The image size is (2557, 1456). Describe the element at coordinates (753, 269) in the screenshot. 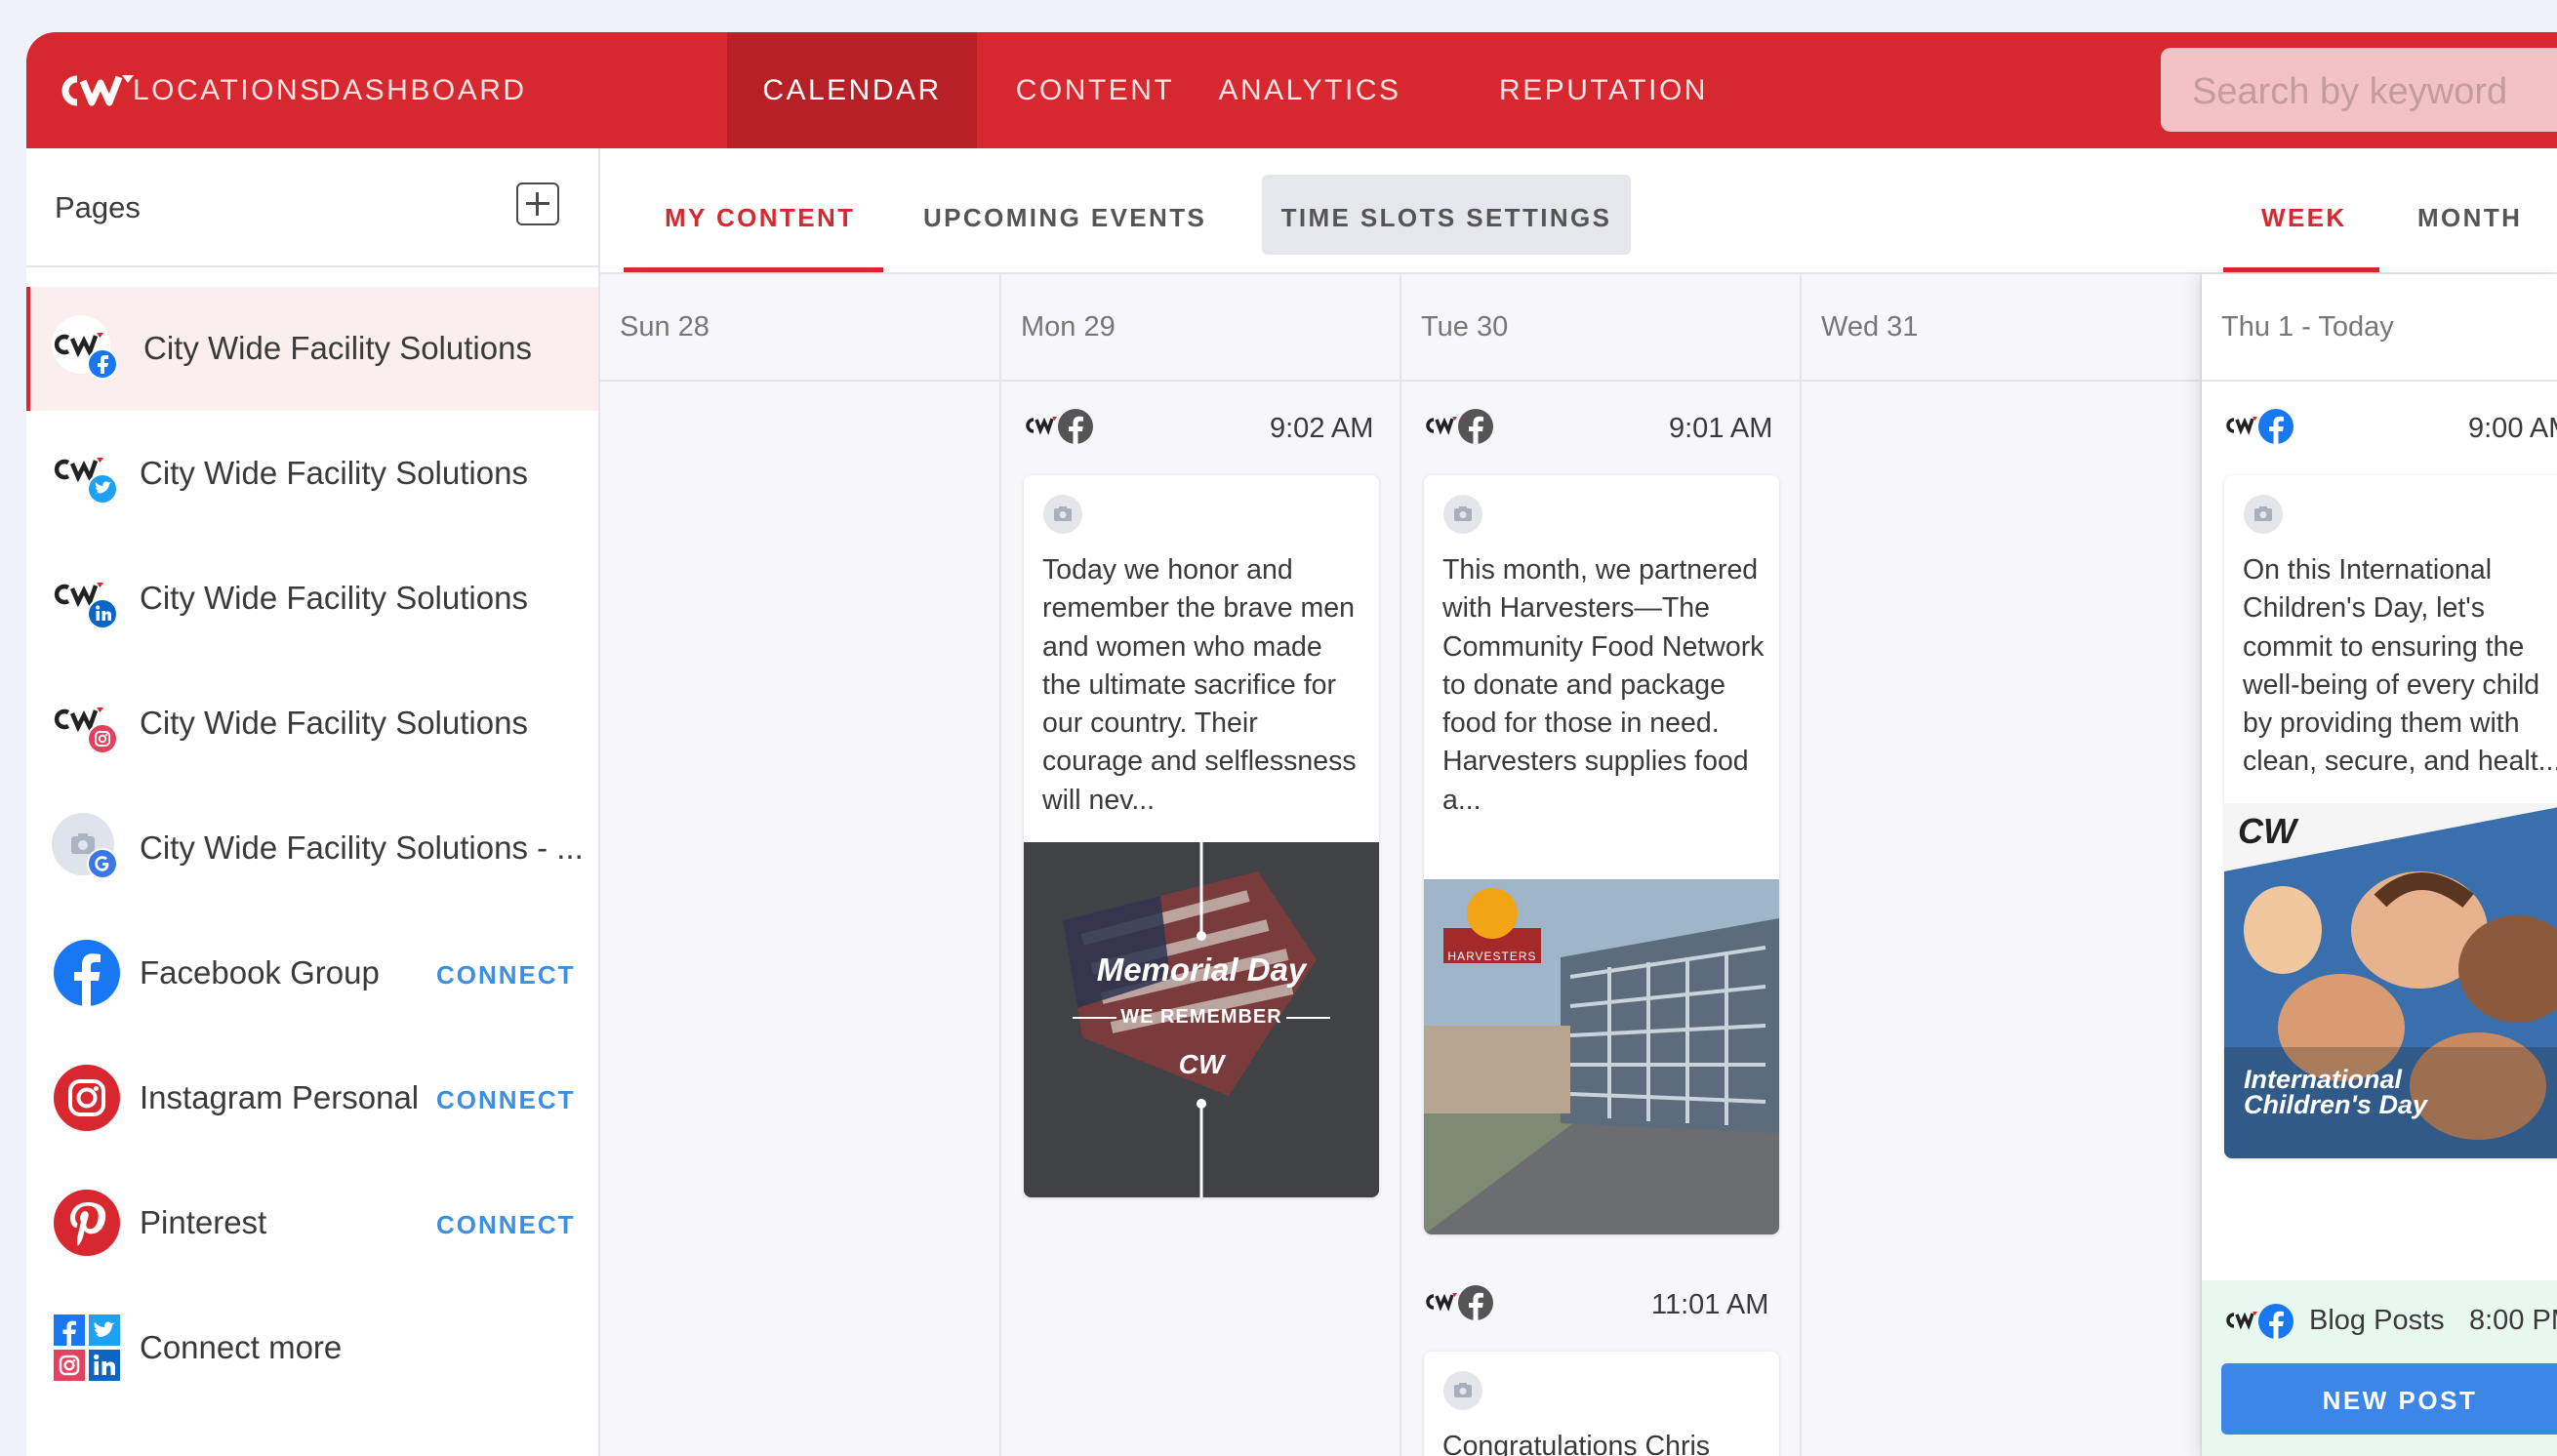

I see `tab-active-underline` at that location.